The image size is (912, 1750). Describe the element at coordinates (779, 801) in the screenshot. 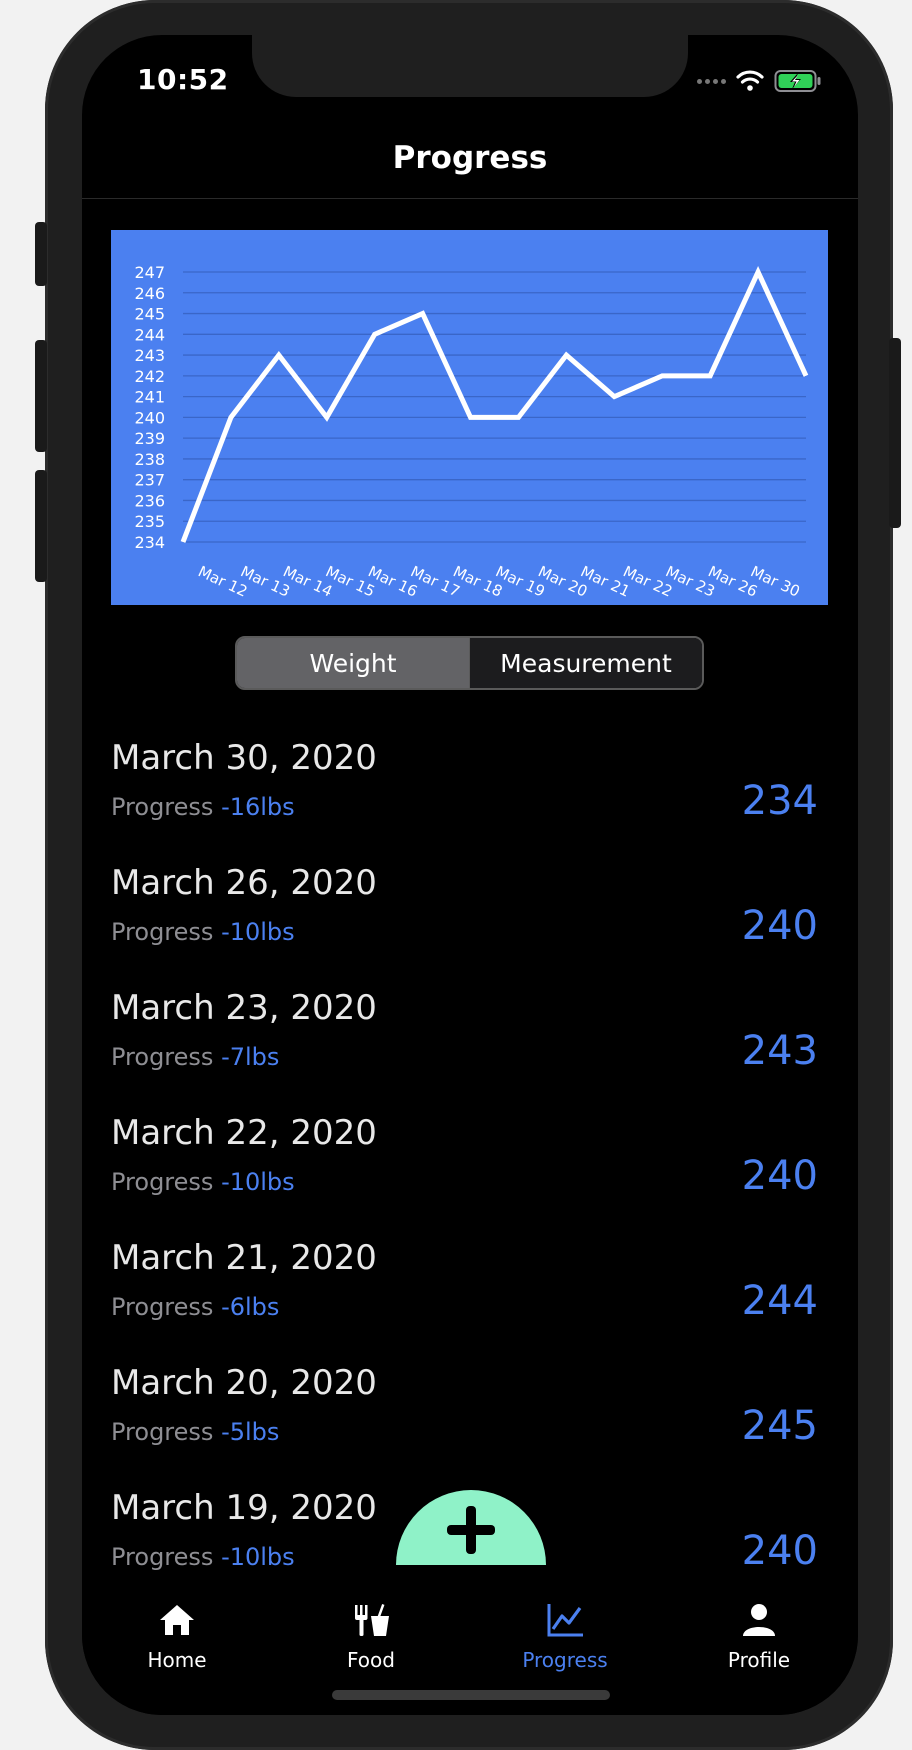

I see `entry-weight: 234` at that location.